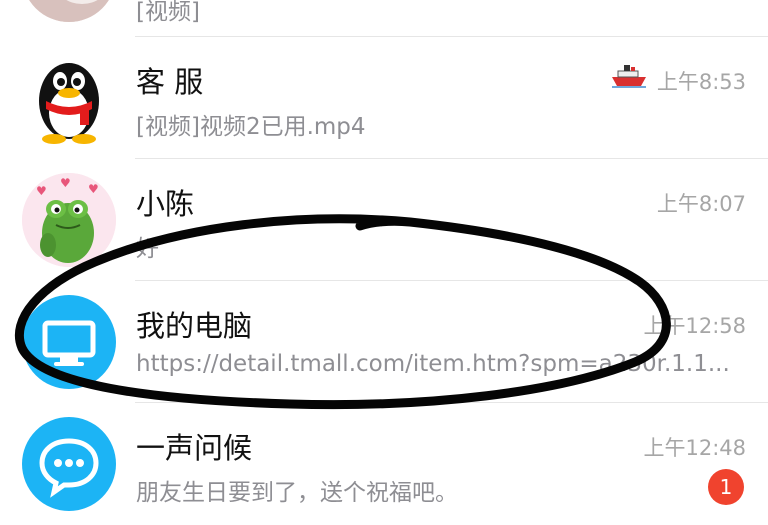 The width and height of the screenshot is (768, 525). What do you see at coordinates (69, 464) in the screenshot?
I see `chat-bubble-icon` at bounding box center [69, 464].